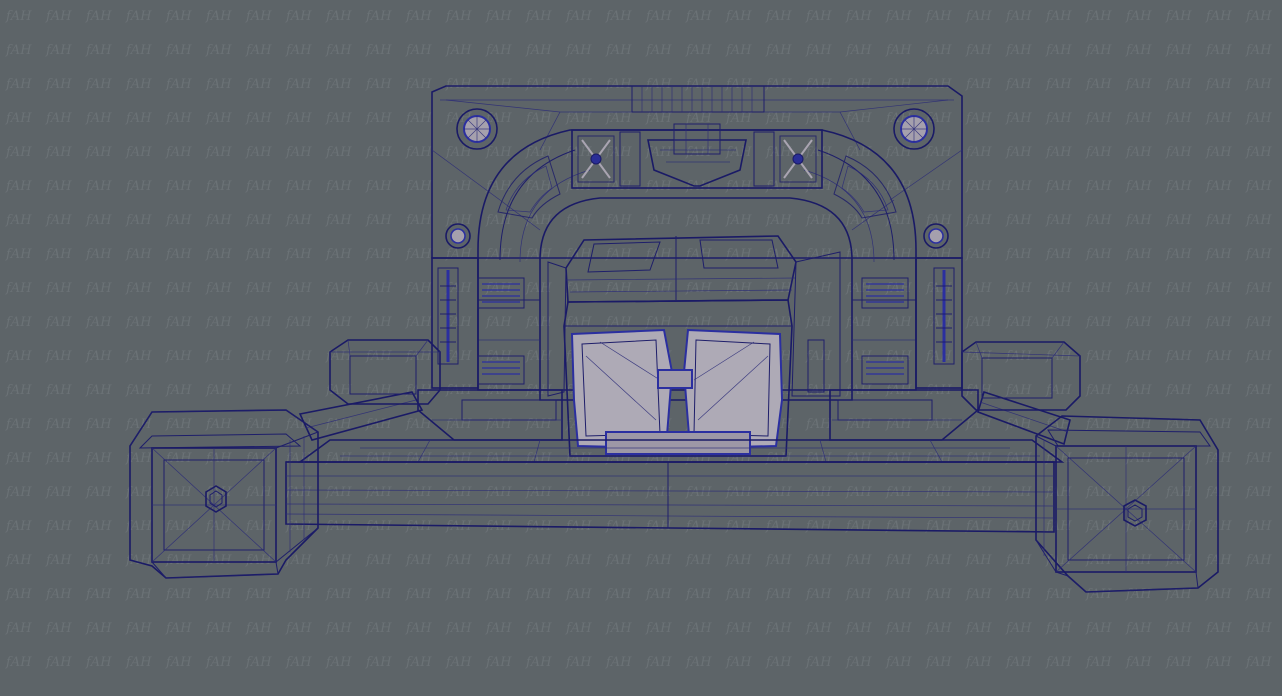  Describe the element at coordinates (816, 324) in the screenshot. I see `inner-recess-right` at that location.